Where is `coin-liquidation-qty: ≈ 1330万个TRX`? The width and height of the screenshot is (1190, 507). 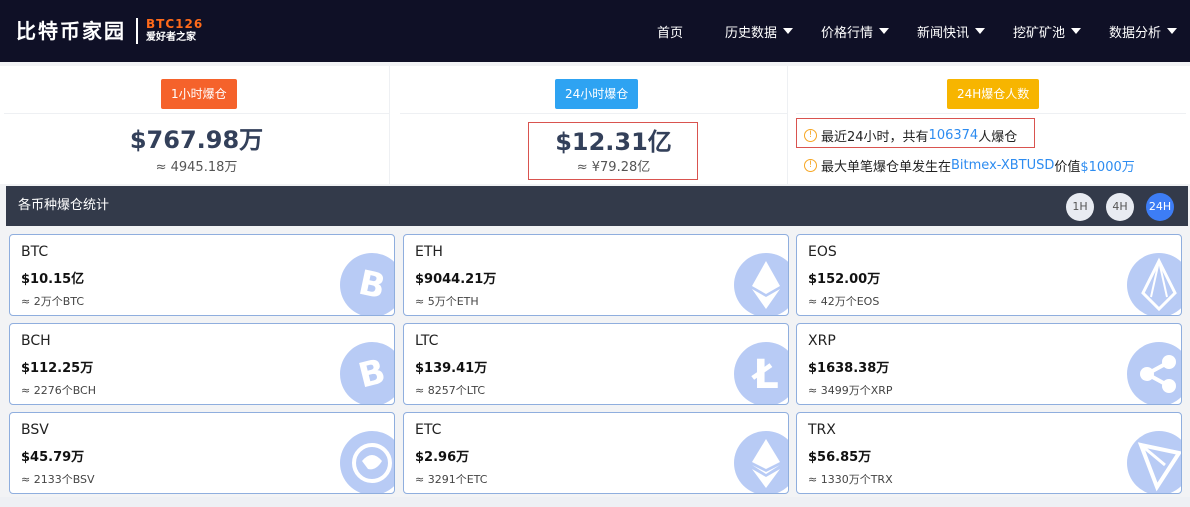
coin-liquidation-qty: ≈ 1330万个TRX is located at coordinates (850, 479).